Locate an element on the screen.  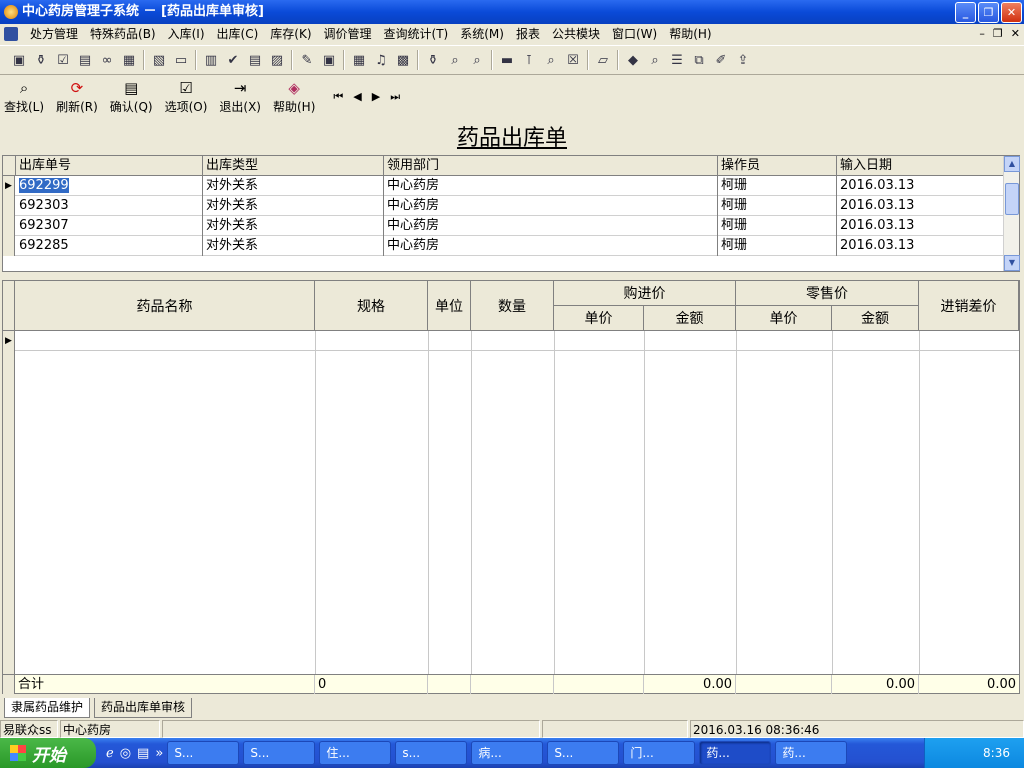
menu-help: 帮助(H) is located at coordinates (690, 34).